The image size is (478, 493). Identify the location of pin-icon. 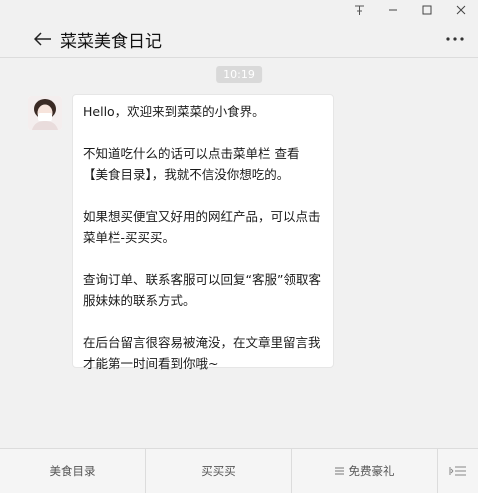
(359, 10).